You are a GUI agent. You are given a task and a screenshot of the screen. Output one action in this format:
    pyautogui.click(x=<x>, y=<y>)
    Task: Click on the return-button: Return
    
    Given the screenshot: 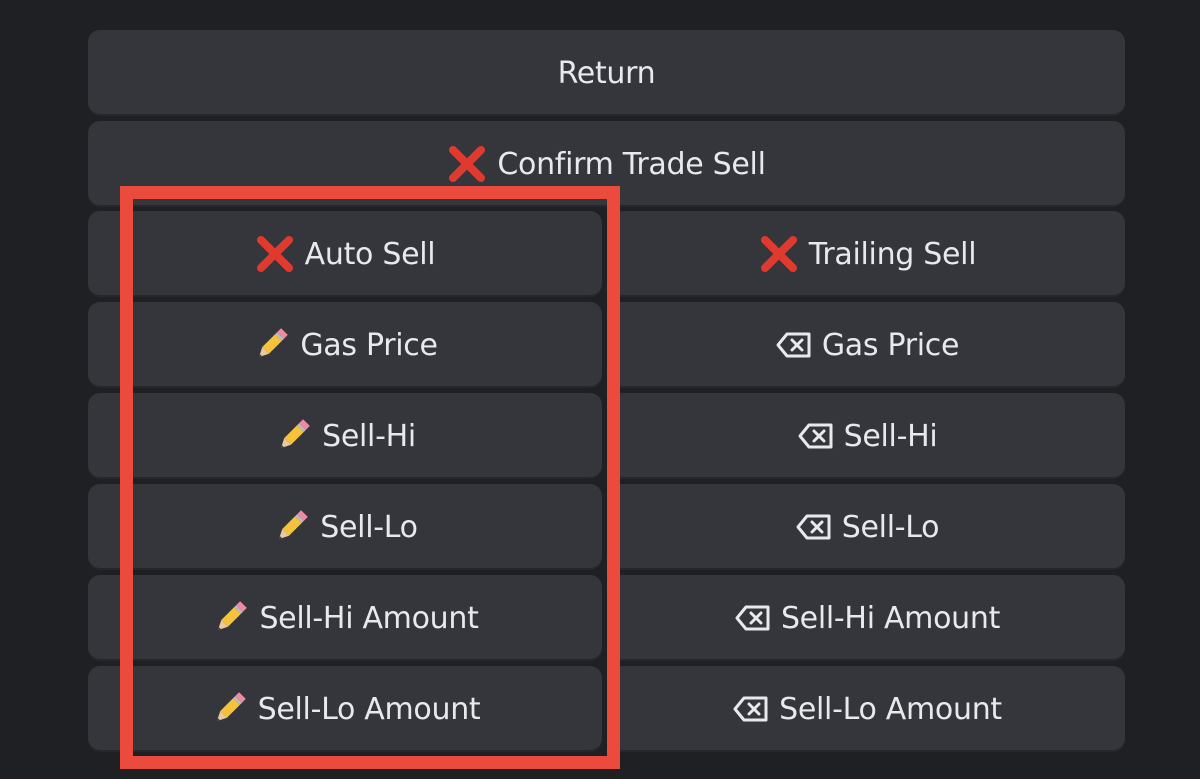 What is the action you would take?
    pyautogui.click(x=606, y=73)
    